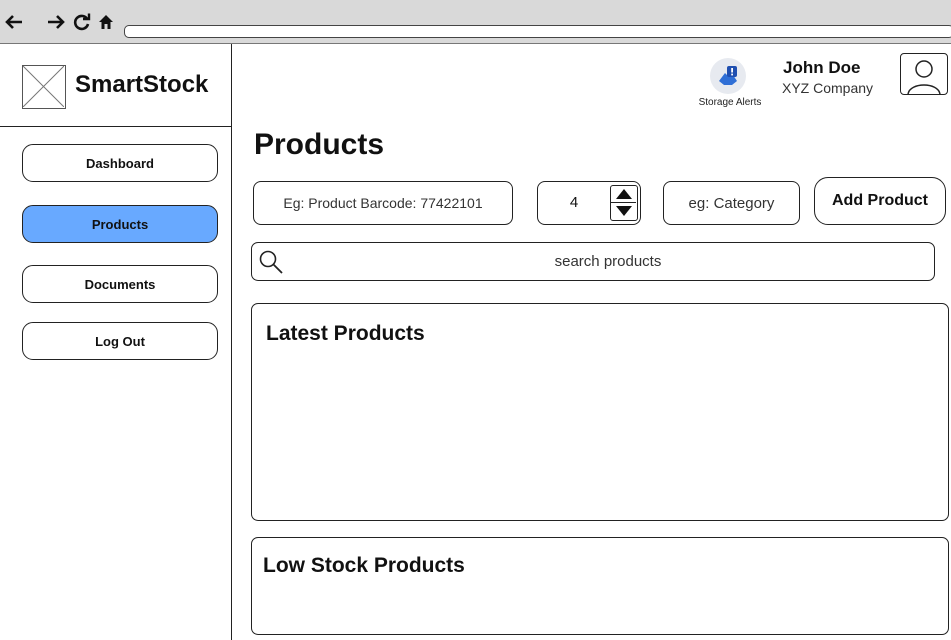 The image size is (951, 640). Describe the element at coordinates (56, 22) in the screenshot. I see `arrow-right-icon` at that location.